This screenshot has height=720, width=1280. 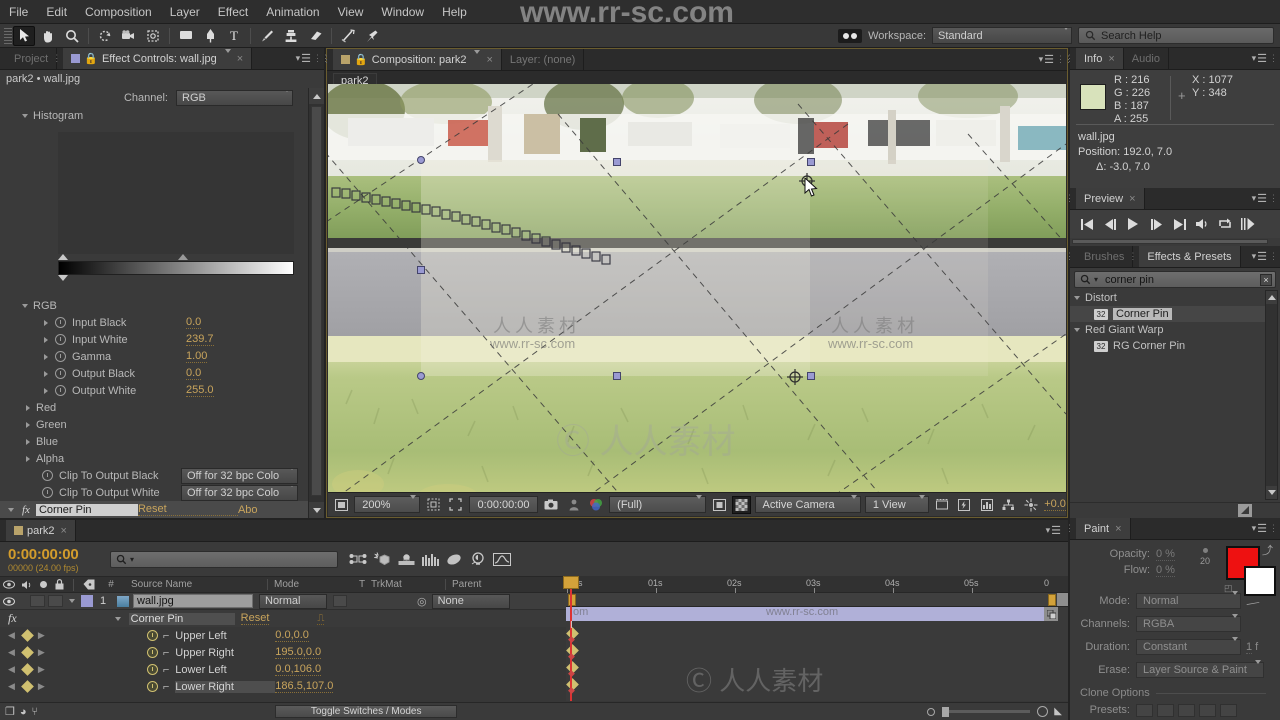 What do you see at coordinates (315, 36) in the screenshot?
I see `eraser-tool-icon` at bounding box center [315, 36].